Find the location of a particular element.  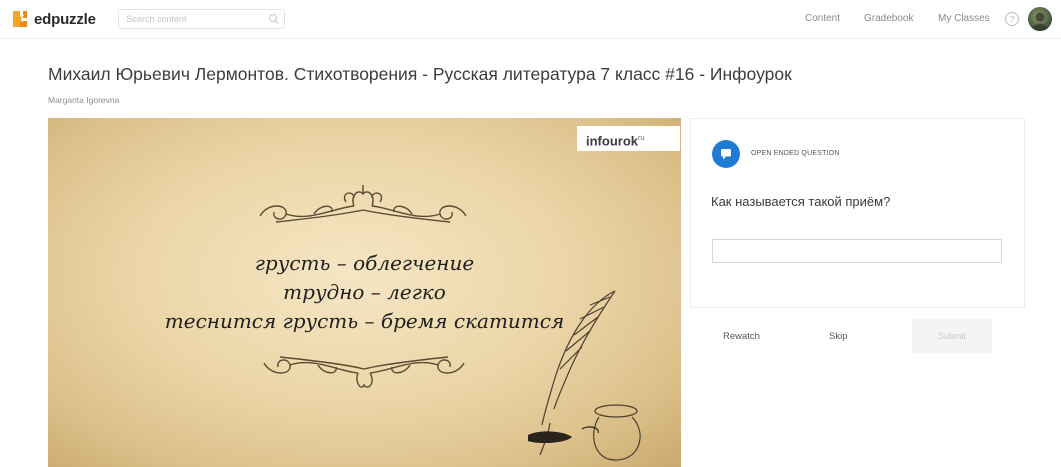

top-ornament-icon is located at coordinates (363, 204).